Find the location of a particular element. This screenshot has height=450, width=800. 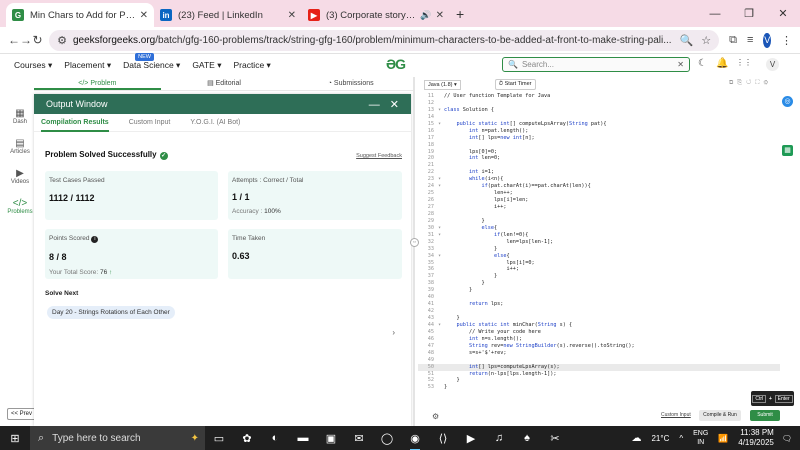

language-select: Java (1.8) ▾ is located at coordinates (442, 84).